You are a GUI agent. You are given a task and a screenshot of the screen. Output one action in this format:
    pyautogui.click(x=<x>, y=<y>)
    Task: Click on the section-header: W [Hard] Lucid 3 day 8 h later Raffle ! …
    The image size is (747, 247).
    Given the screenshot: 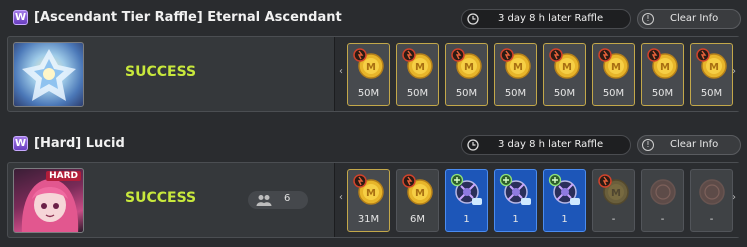 What is the action you would take?
    pyautogui.click(x=373, y=143)
    